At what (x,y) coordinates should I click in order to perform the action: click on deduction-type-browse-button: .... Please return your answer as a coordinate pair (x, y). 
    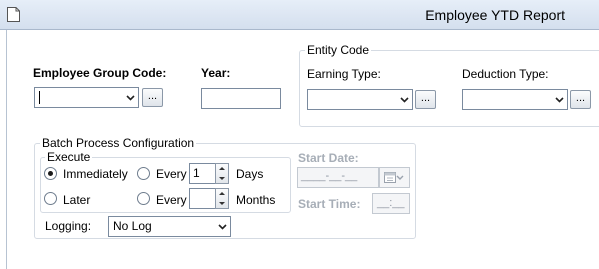
    Looking at the image, I should click on (580, 99).